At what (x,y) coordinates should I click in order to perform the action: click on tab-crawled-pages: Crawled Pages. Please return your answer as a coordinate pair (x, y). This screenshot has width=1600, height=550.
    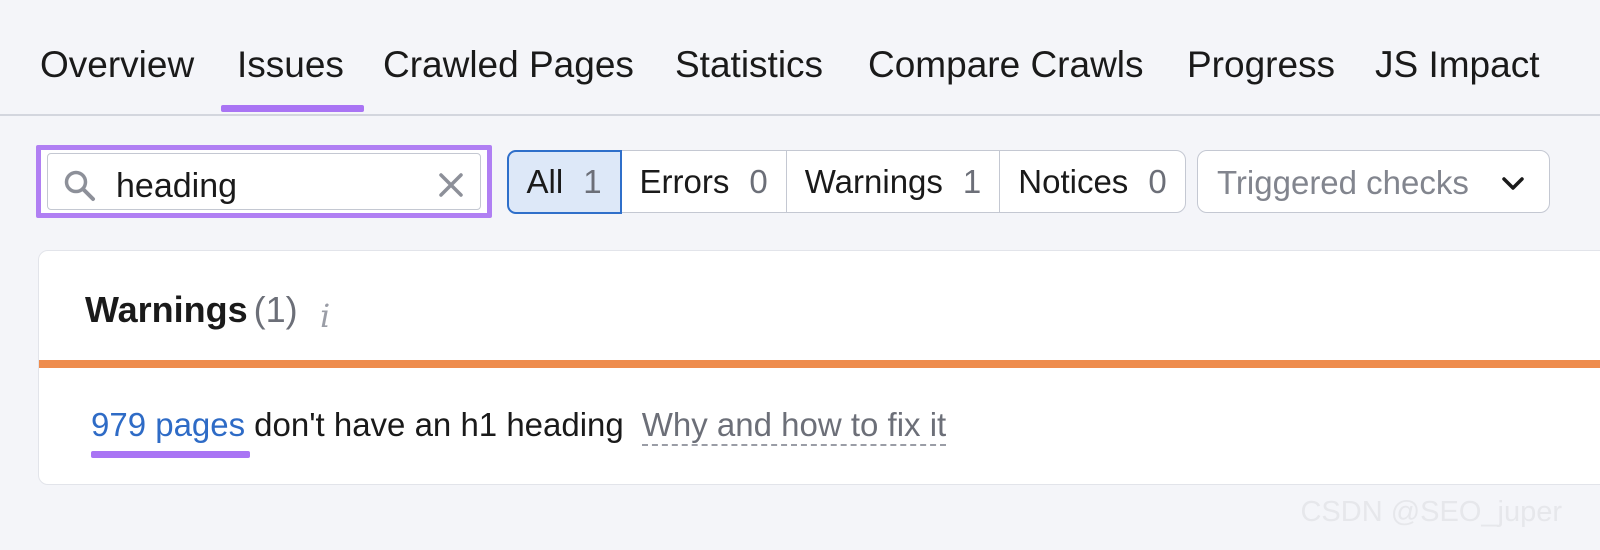
    Looking at the image, I should click on (508, 65).